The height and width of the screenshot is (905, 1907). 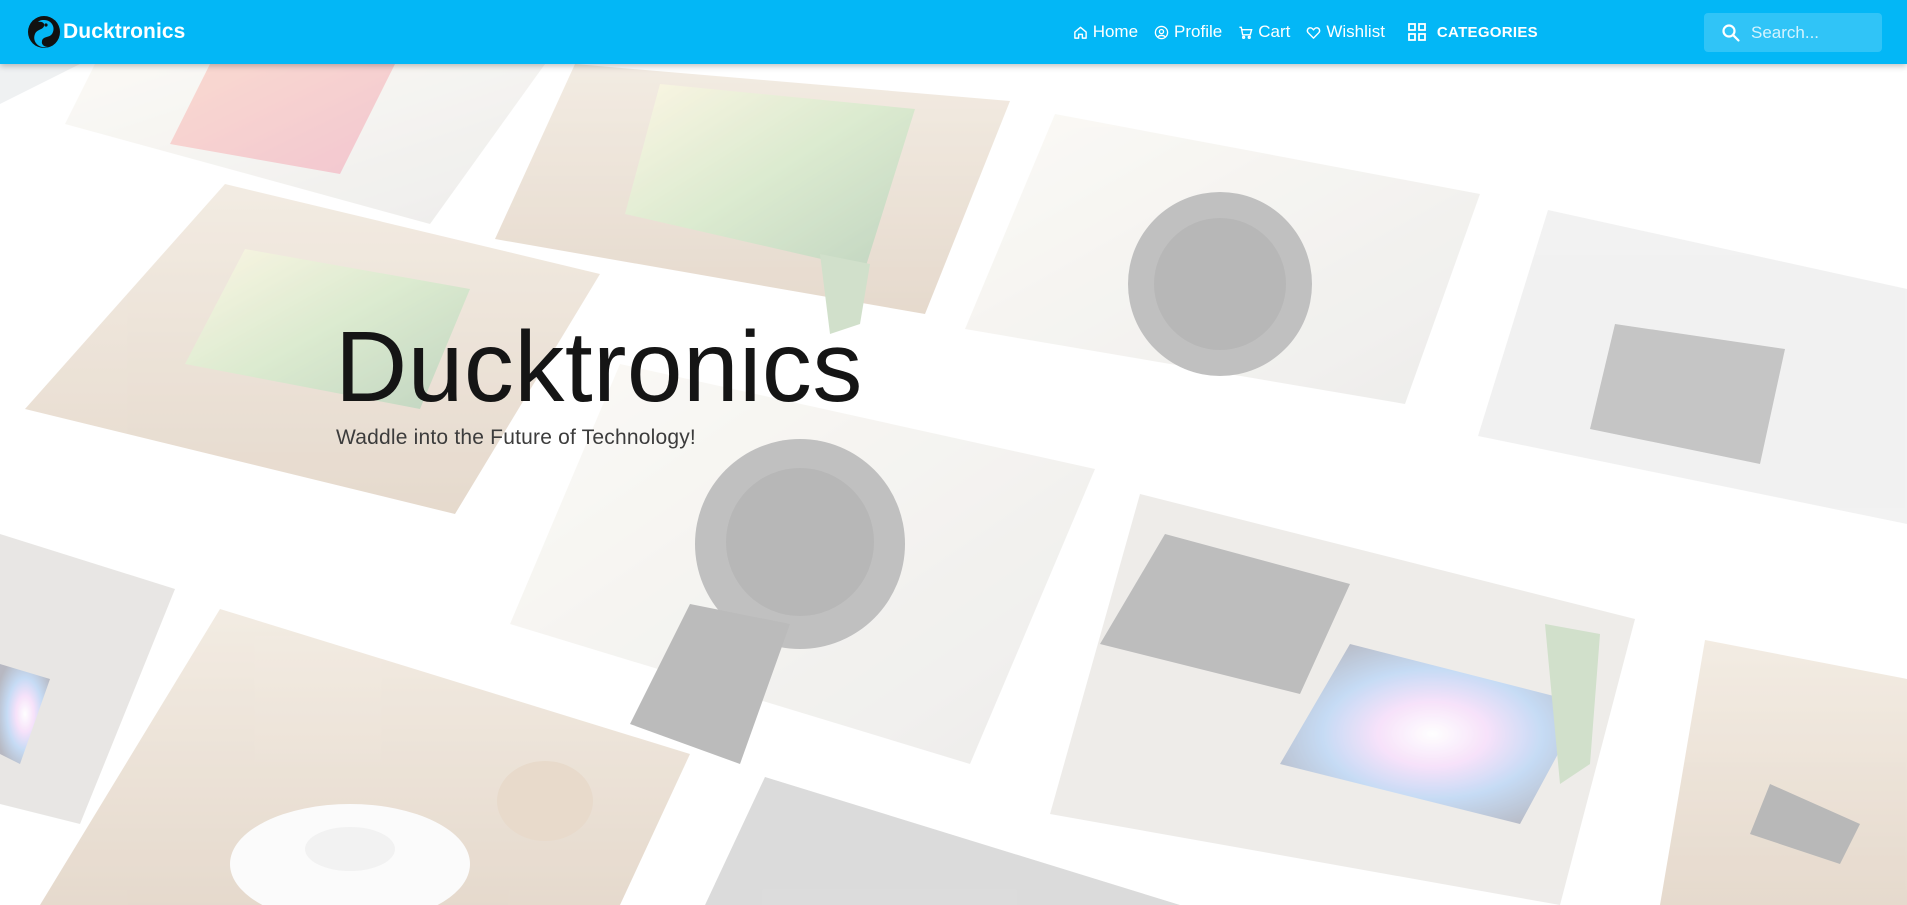 I want to click on nav-cart: Cart, so click(x=1264, y=32).